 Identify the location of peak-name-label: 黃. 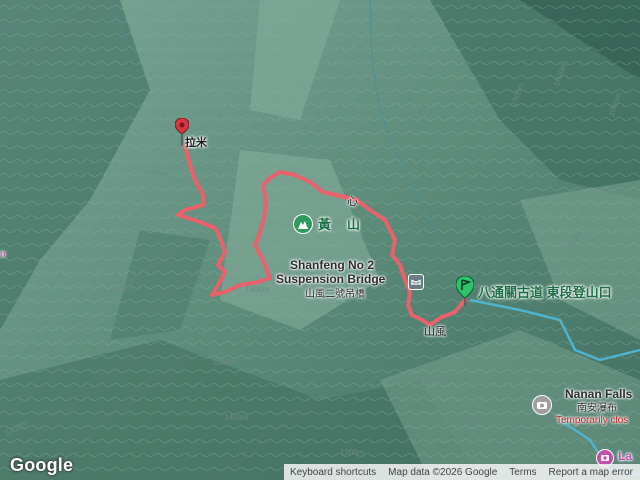
(325, 224).